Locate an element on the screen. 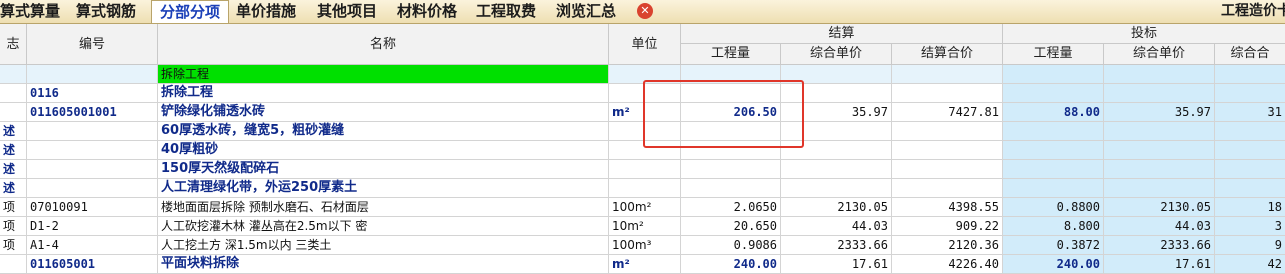  cell-name: 150厚天然级配碎石 is located at coordinates (383, 169).